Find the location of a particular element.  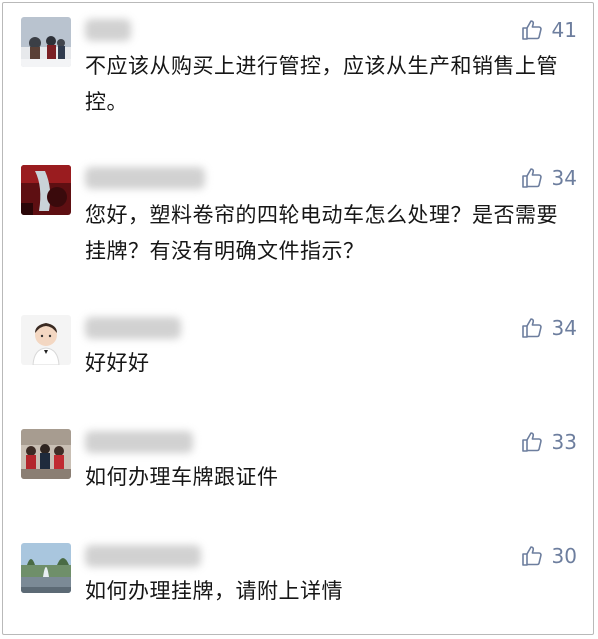

like-button: 41 is located at coordinates (548, 30).